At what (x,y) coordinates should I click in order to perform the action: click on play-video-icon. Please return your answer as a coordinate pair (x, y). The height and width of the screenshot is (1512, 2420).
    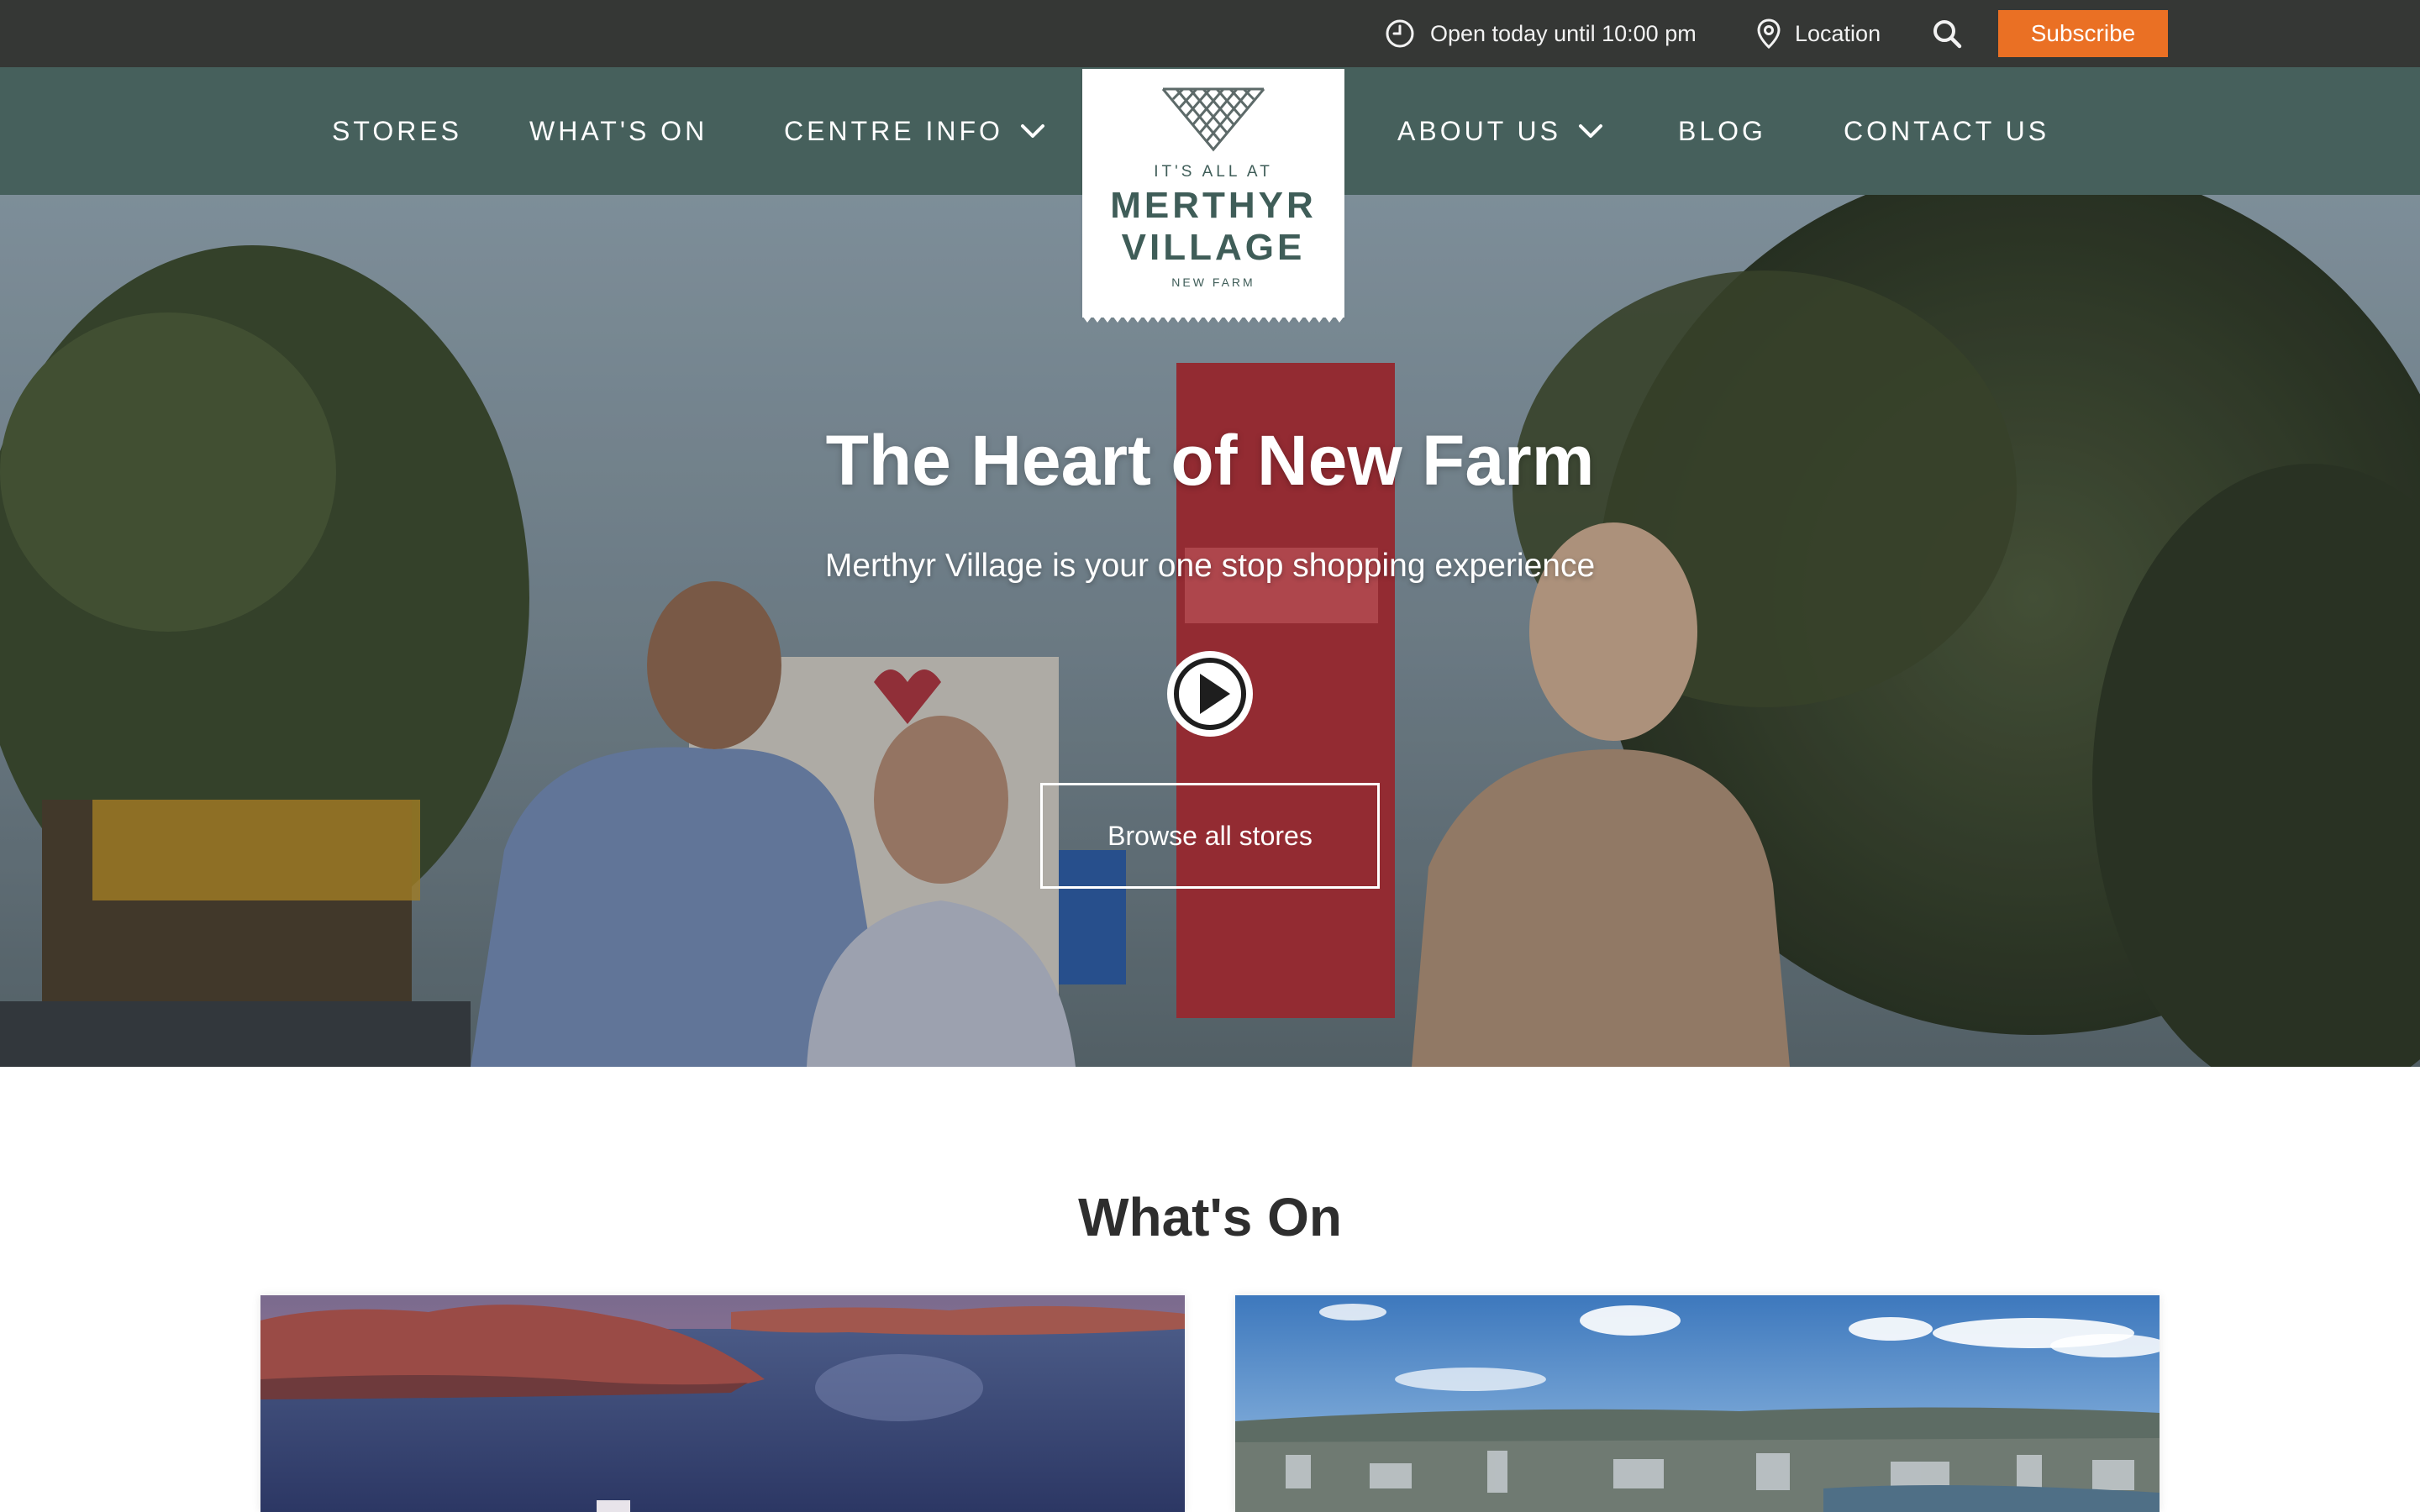
    Looking at the image, I should click on (1210, 694).